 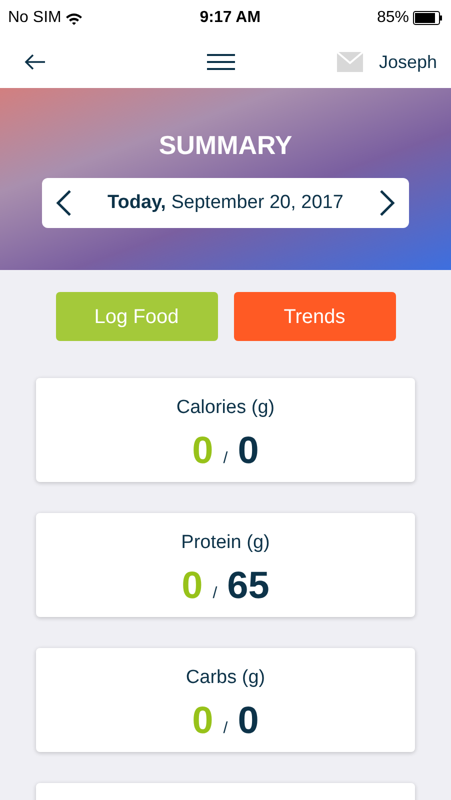 I want to click on user-name: Joseph, so click(x=407, y=62).